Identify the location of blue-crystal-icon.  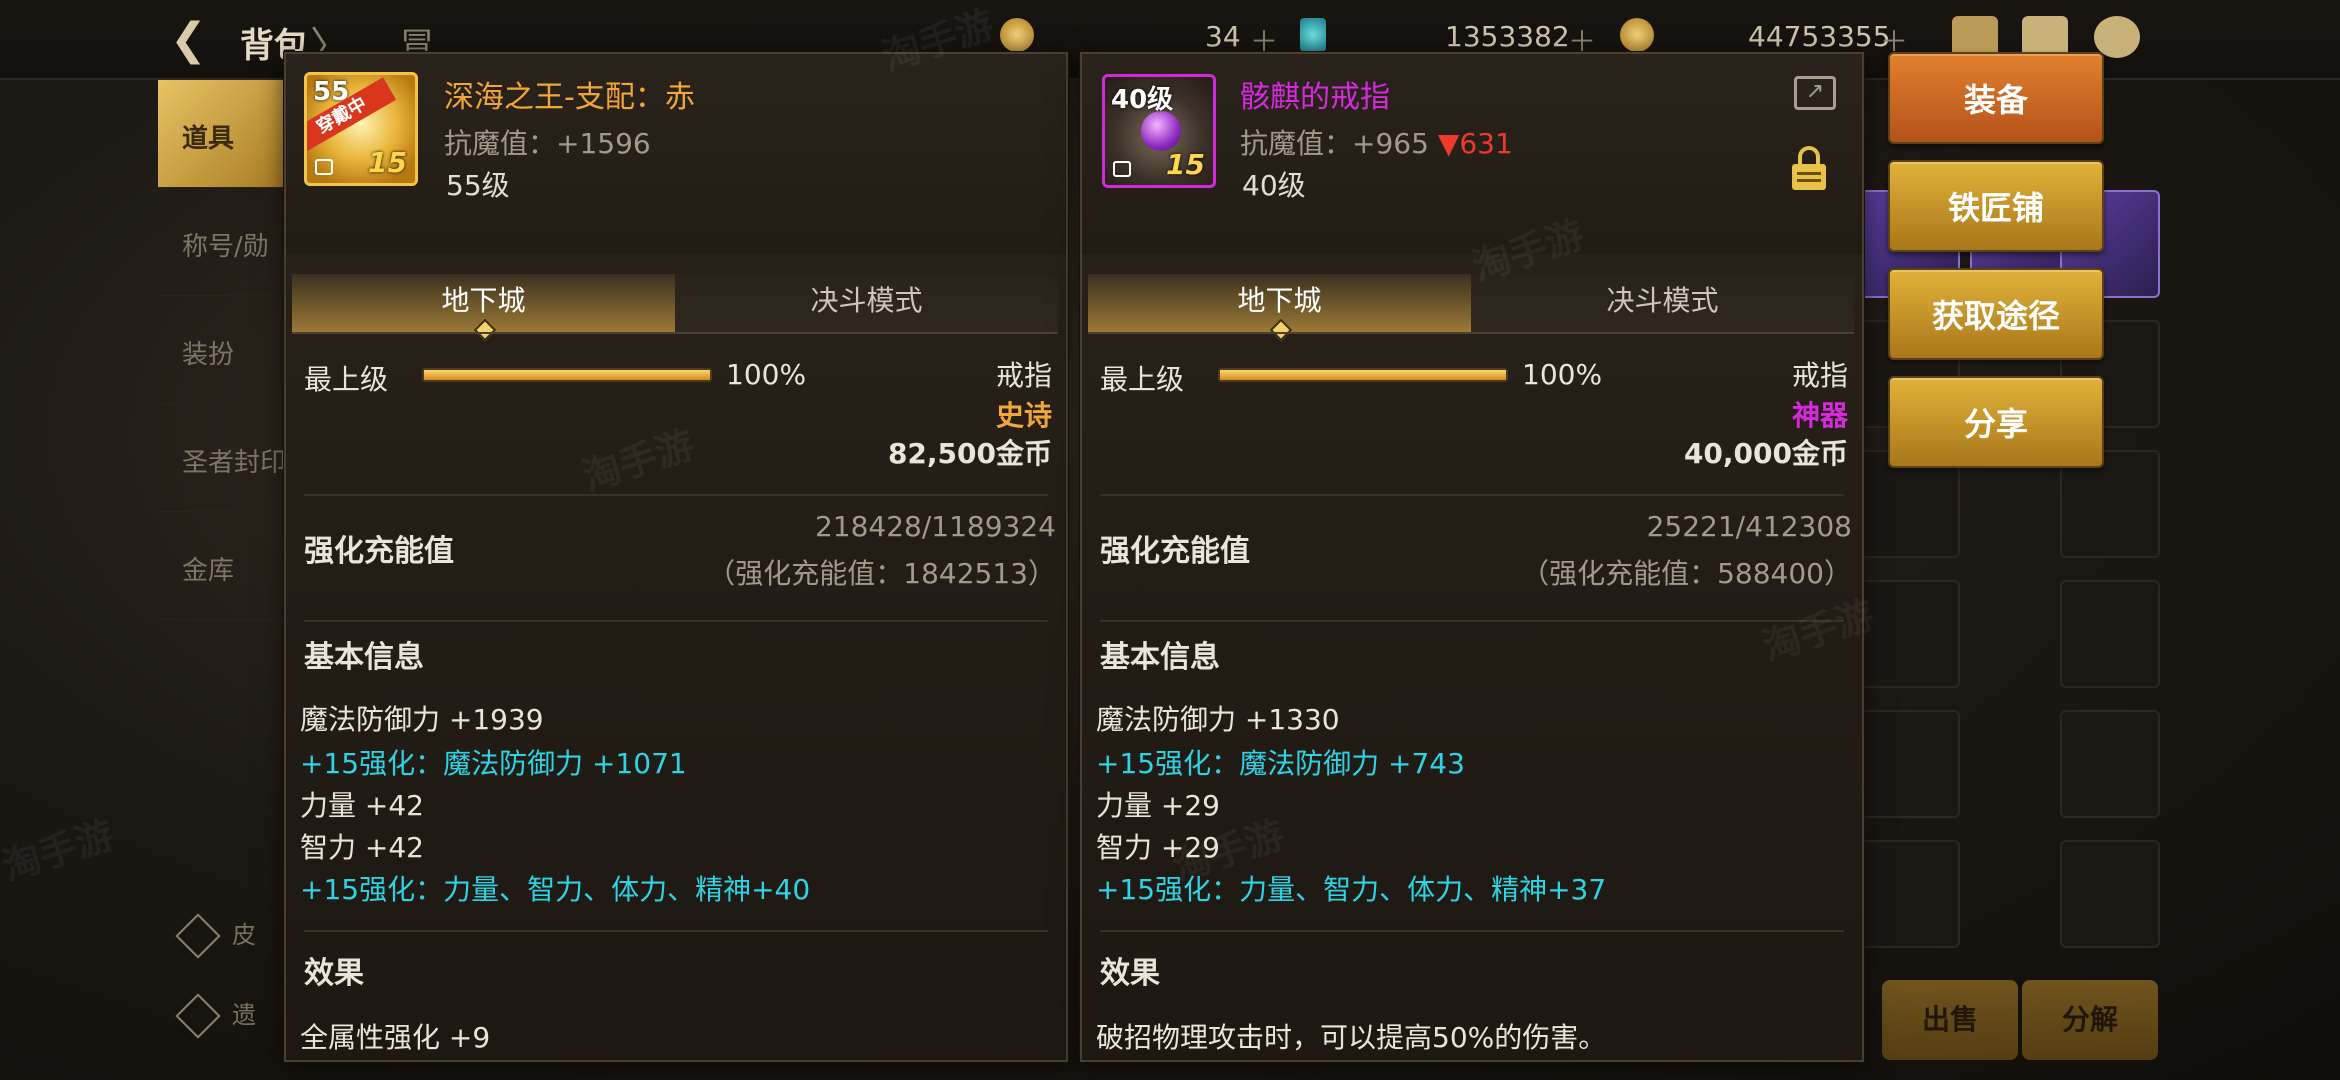
(1313, 35).